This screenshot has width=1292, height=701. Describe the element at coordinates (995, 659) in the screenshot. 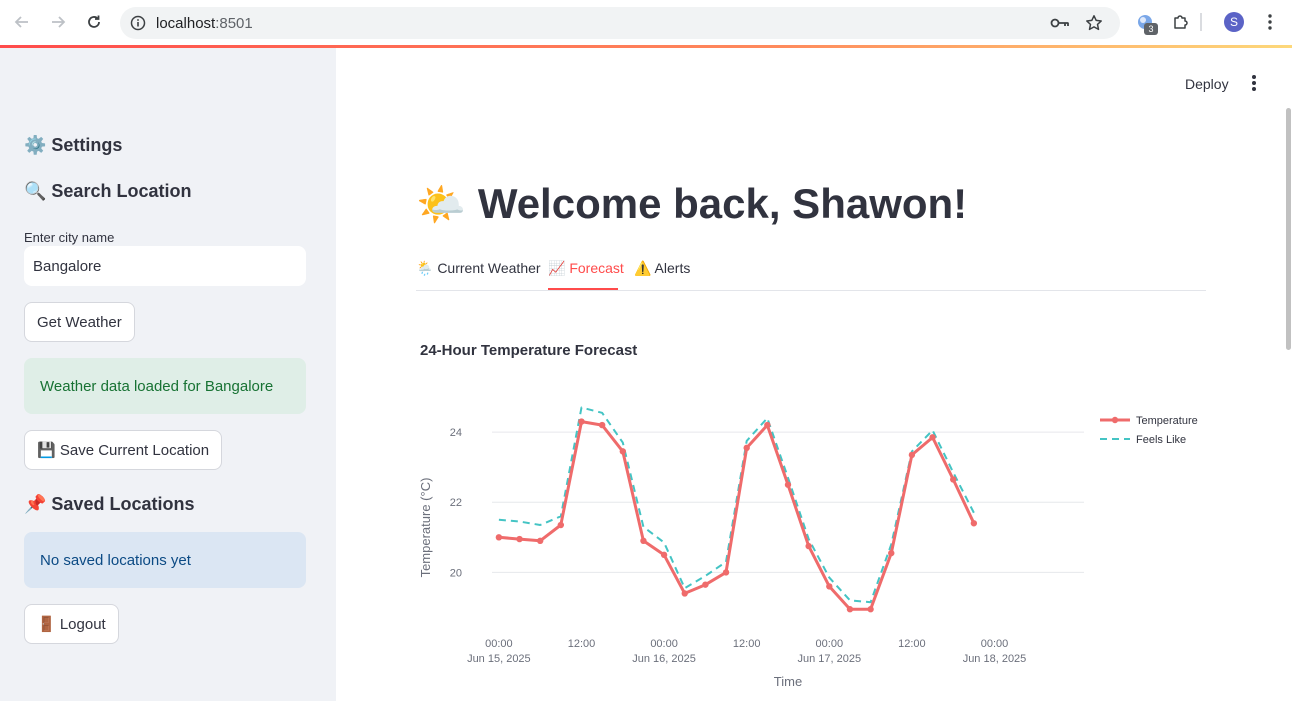

I see `x-tick-date-label: Jun 18, 2025` at that location.